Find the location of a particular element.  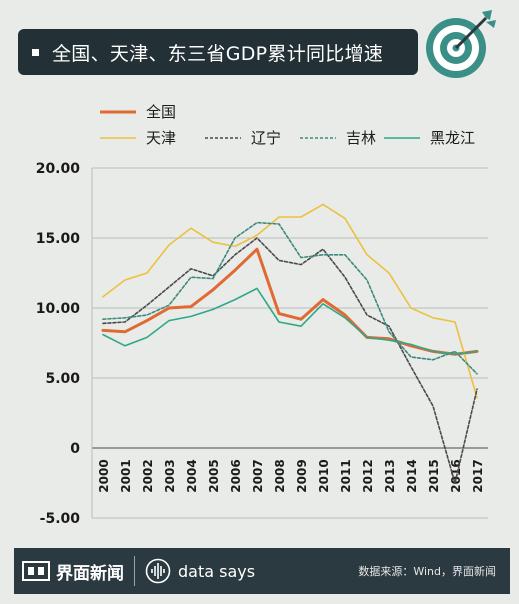

data-says-label: data says is located at coordinates (217, 571).